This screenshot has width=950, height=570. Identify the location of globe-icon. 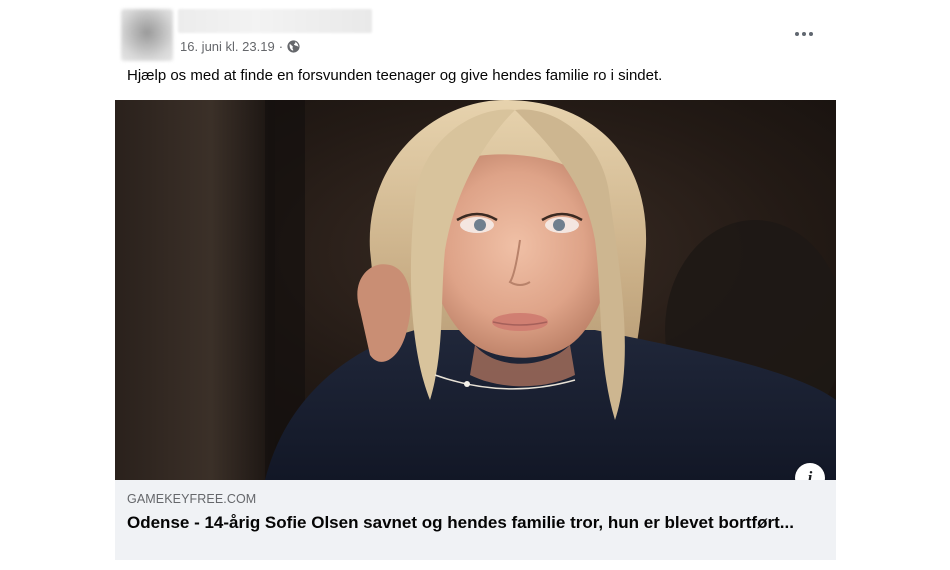
(293, 46).